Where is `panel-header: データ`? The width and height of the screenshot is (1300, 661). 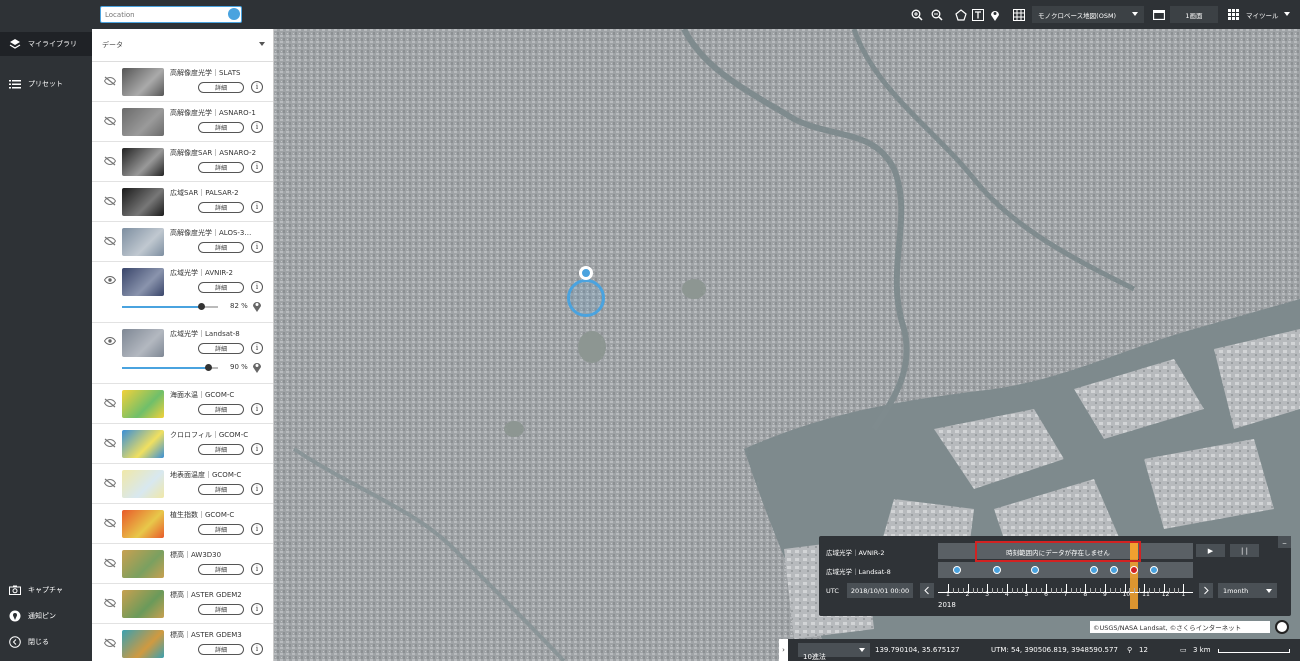 panel-header: データ is located at coordinates (182, 45).